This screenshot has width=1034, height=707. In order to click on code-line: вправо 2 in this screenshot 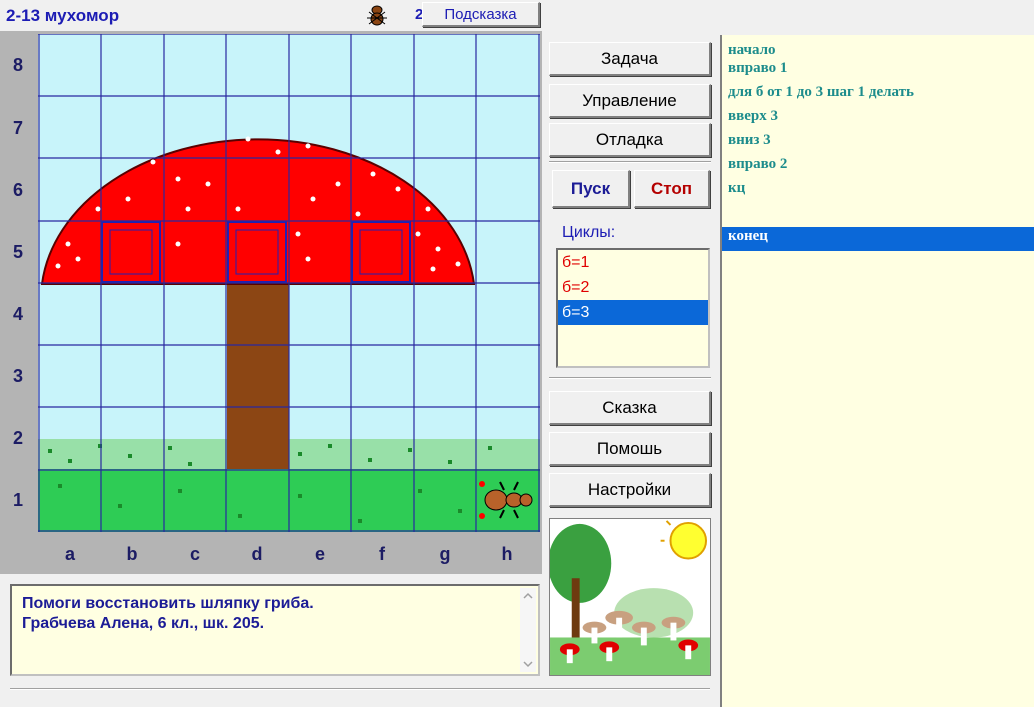, I will do `click(878, 167)`.